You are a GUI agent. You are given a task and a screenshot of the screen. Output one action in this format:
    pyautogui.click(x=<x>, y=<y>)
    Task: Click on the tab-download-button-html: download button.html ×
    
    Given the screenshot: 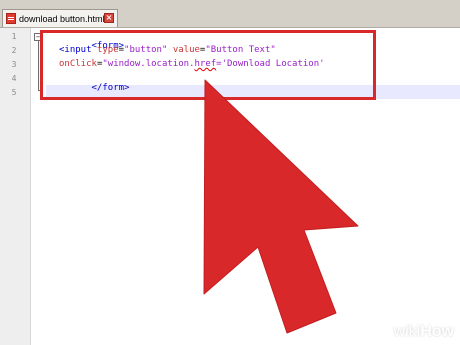 What is the action you would take?
    pyautogui.click(x=60, y=18)
    